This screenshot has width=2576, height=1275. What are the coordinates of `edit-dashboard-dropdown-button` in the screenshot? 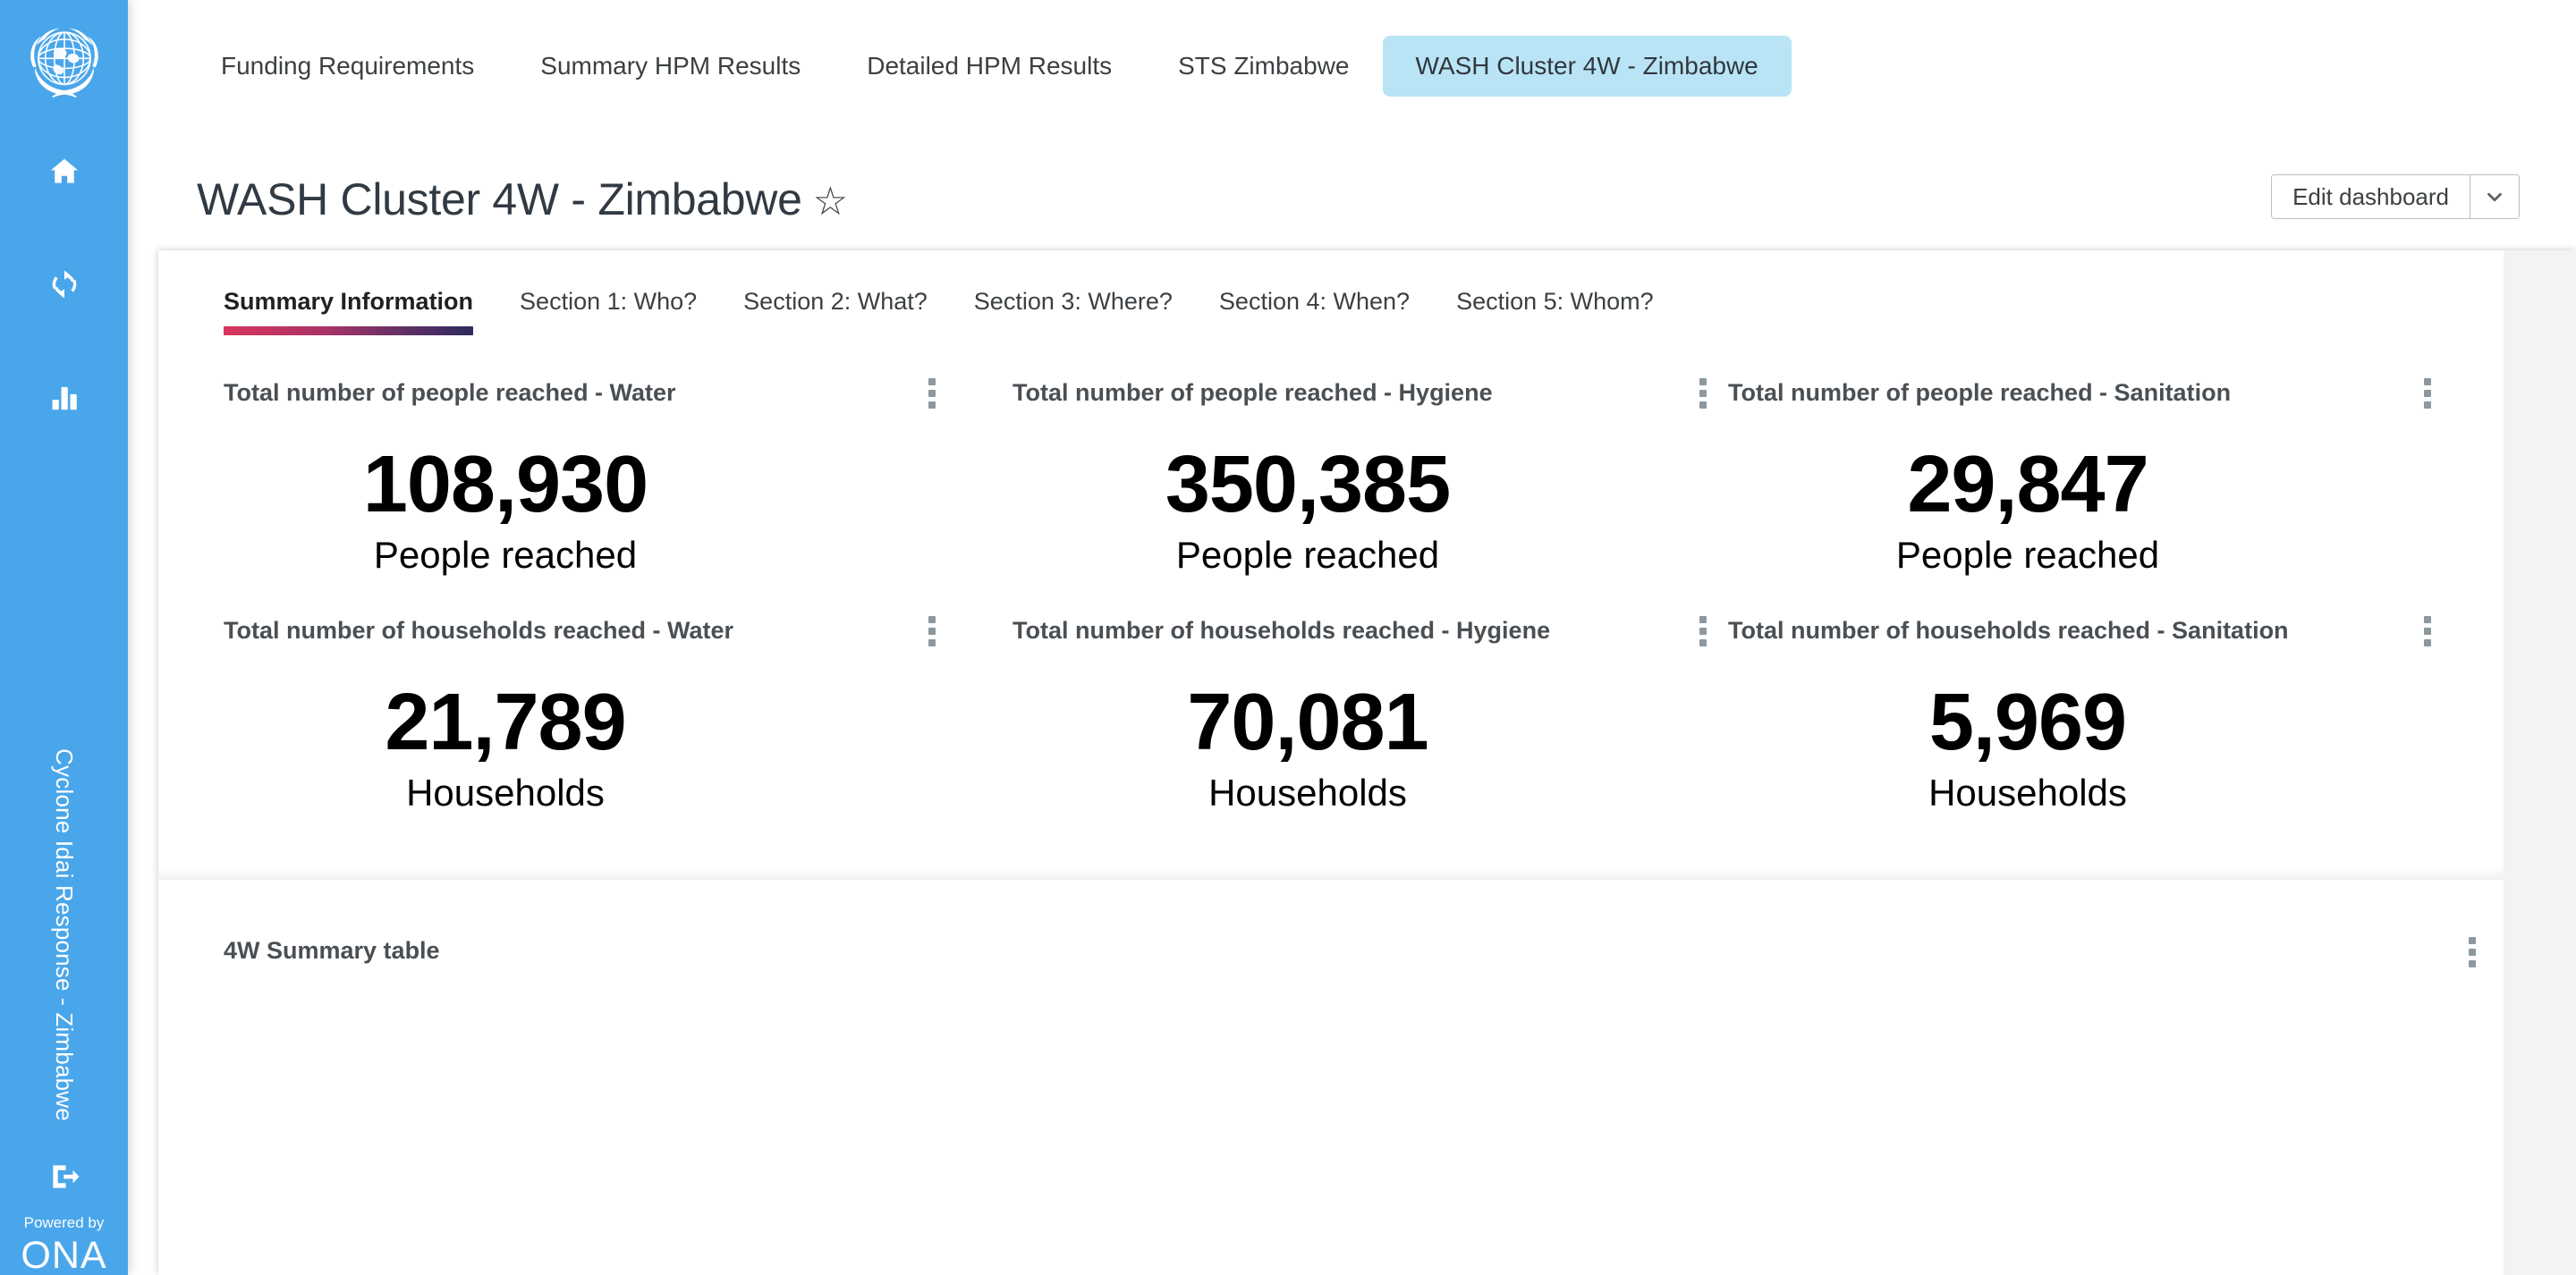 It's located at (2494, 196).